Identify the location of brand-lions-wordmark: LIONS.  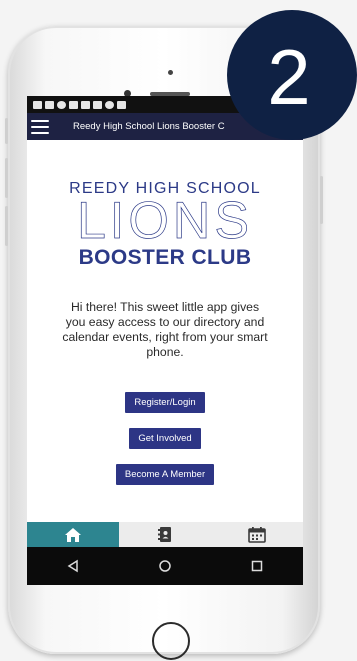
(165, 221).